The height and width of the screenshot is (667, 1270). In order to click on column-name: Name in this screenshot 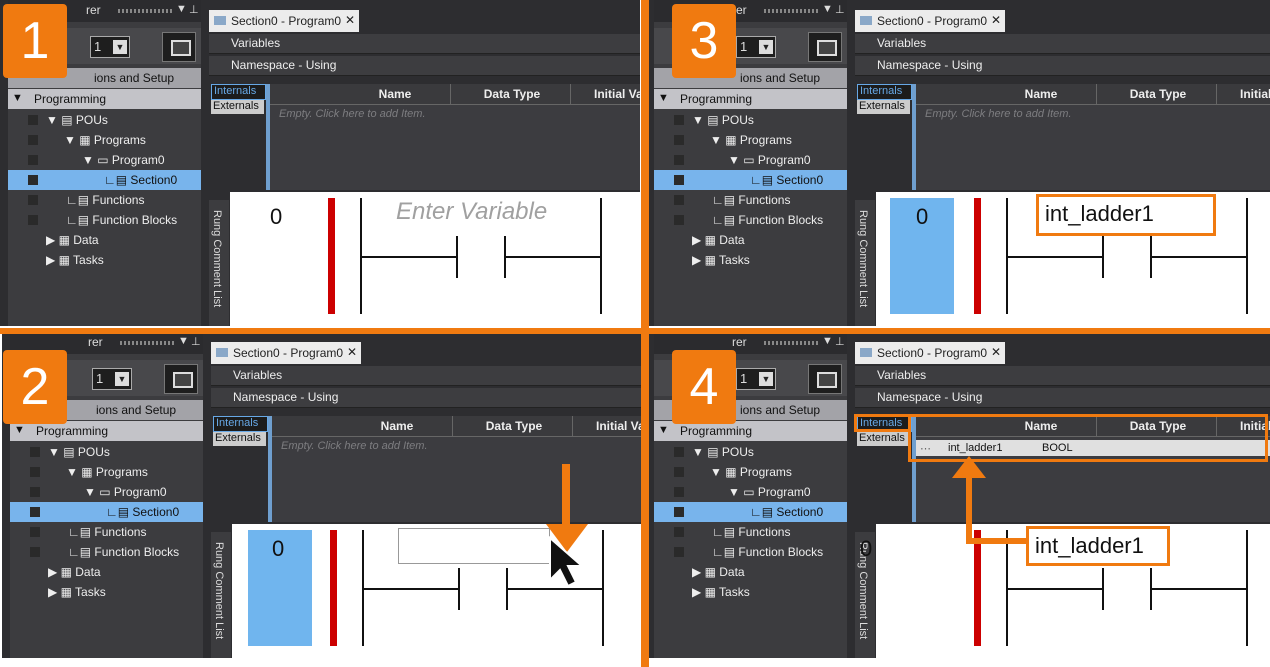, I will do `click(395, 94)`.